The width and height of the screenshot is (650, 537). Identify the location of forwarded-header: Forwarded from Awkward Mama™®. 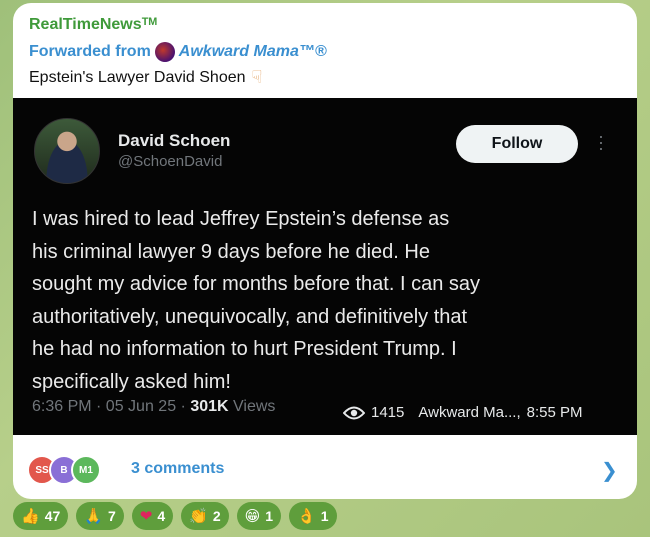
(178, 52).